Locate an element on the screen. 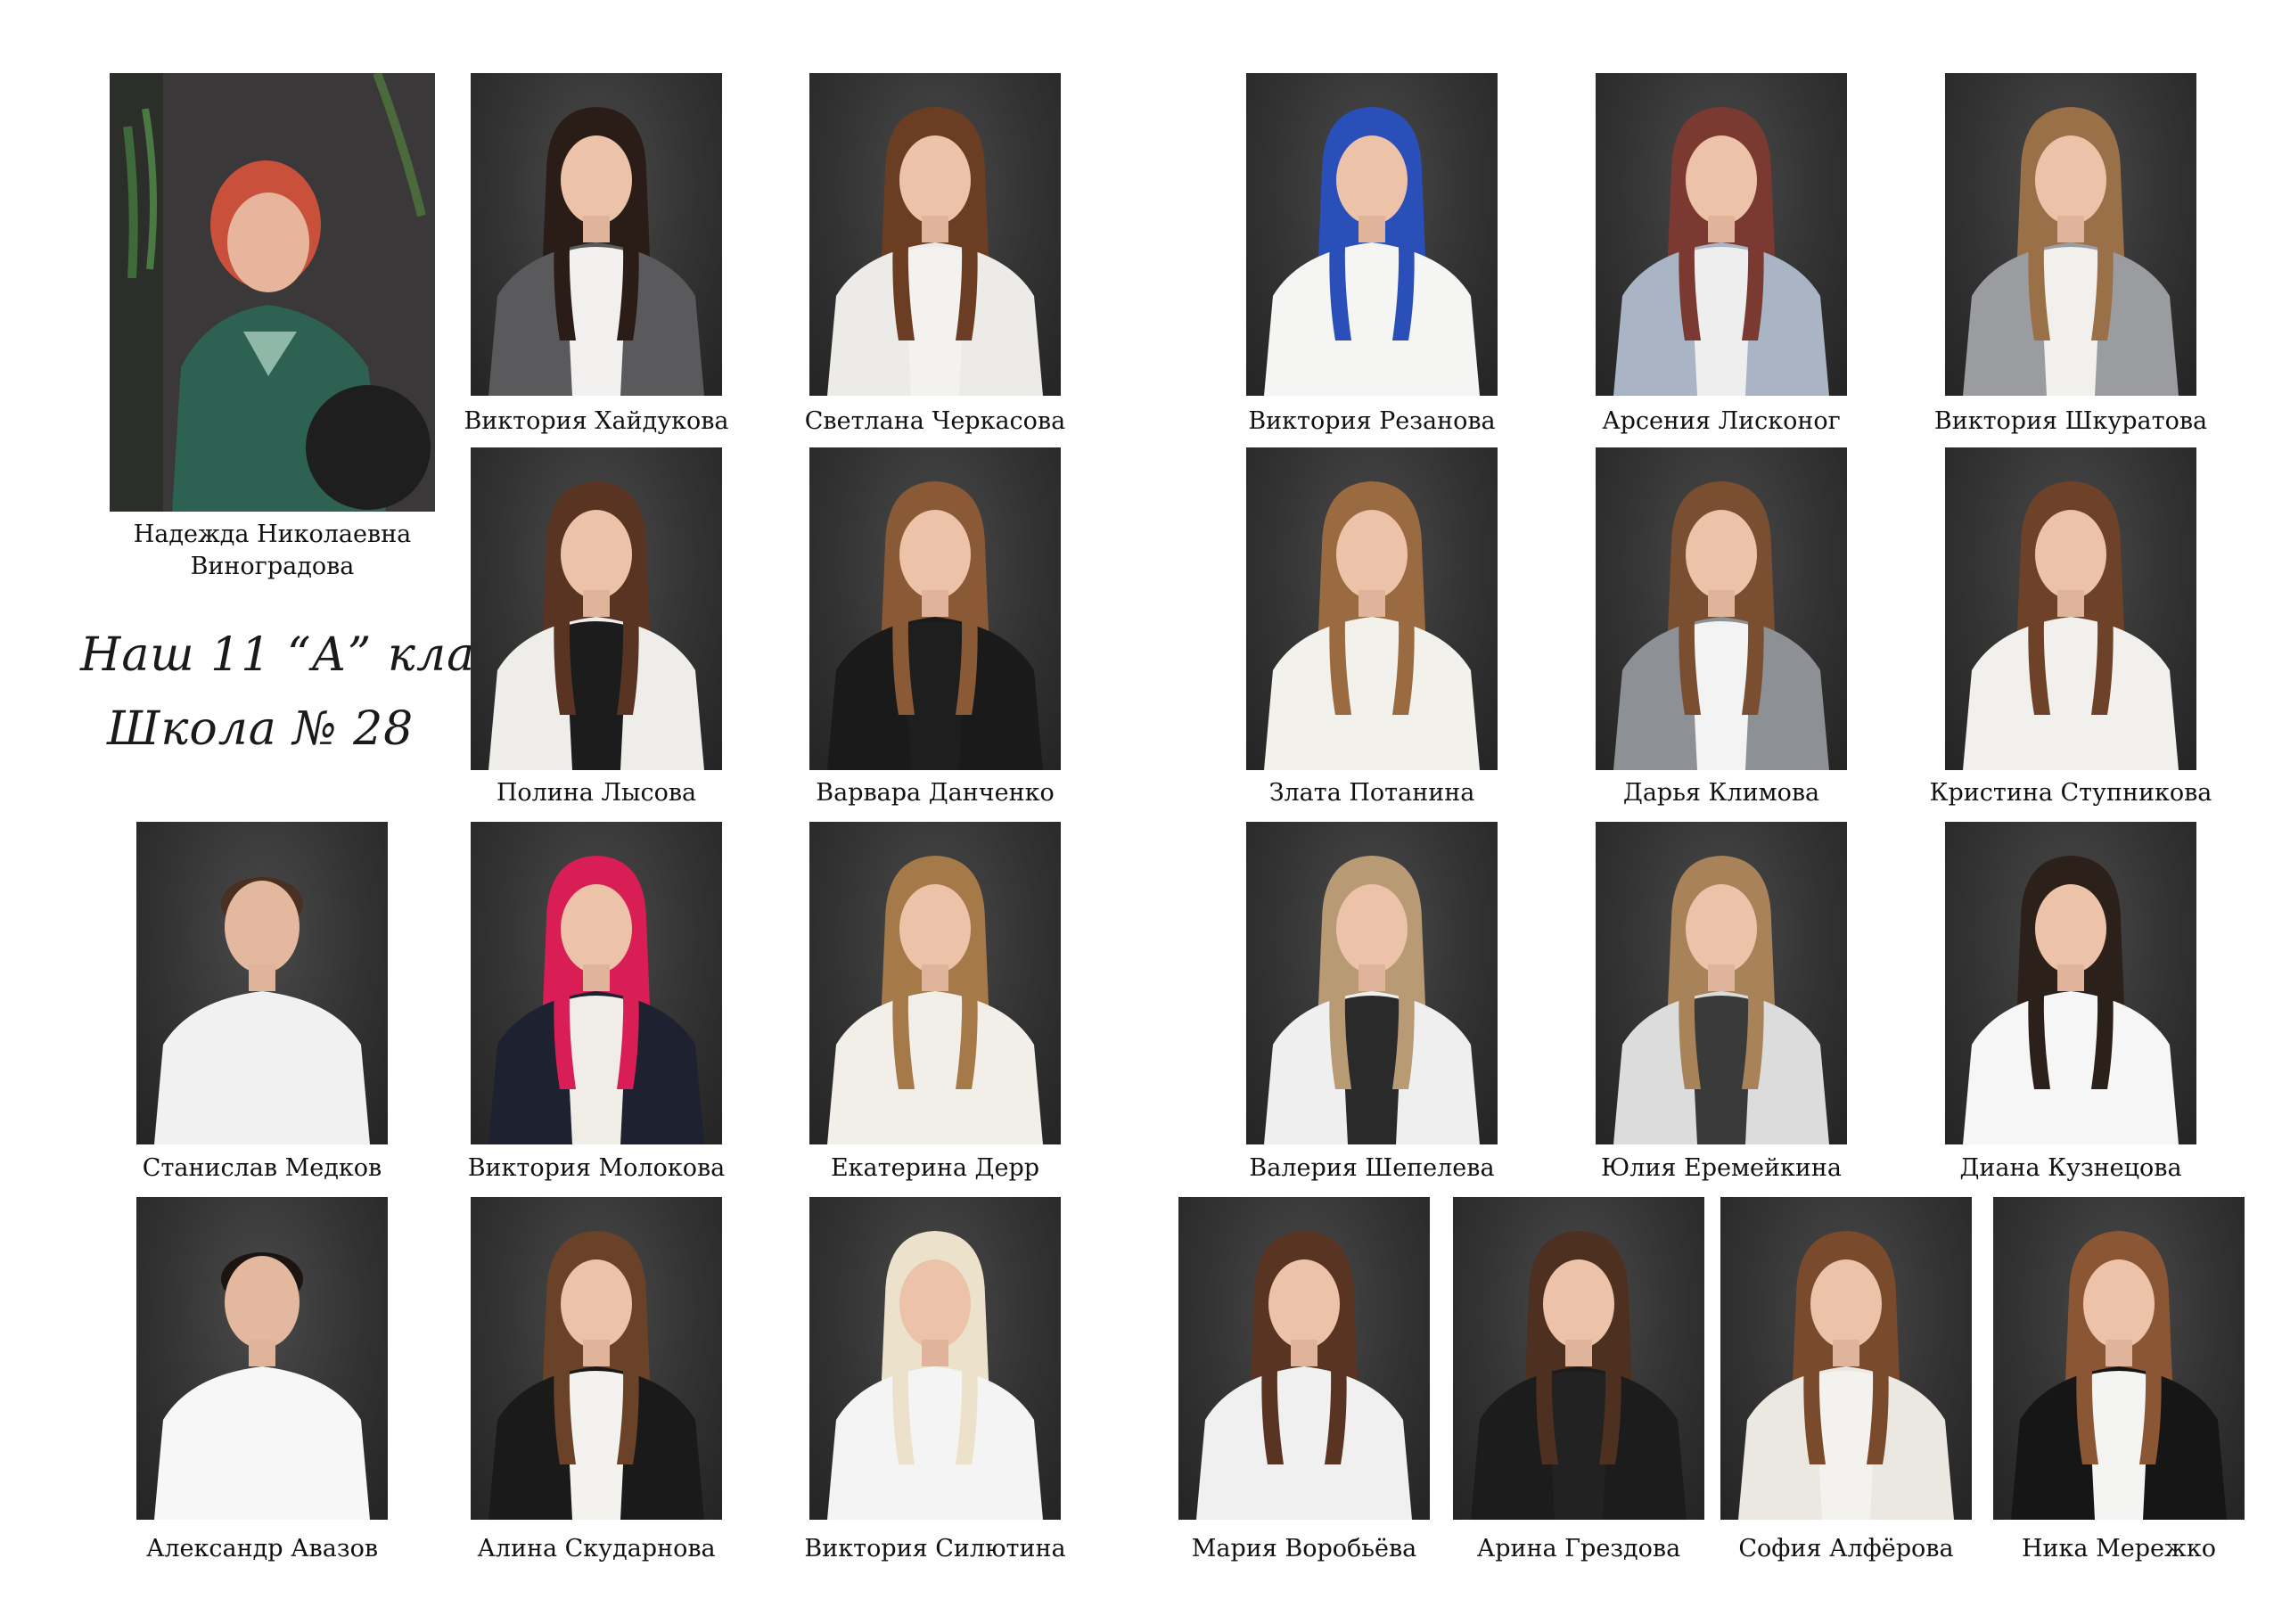 This screenshot has width=2282, height=1624. student-name-caption: Диана Кузнецова is located at coordinates (2070, 1168).